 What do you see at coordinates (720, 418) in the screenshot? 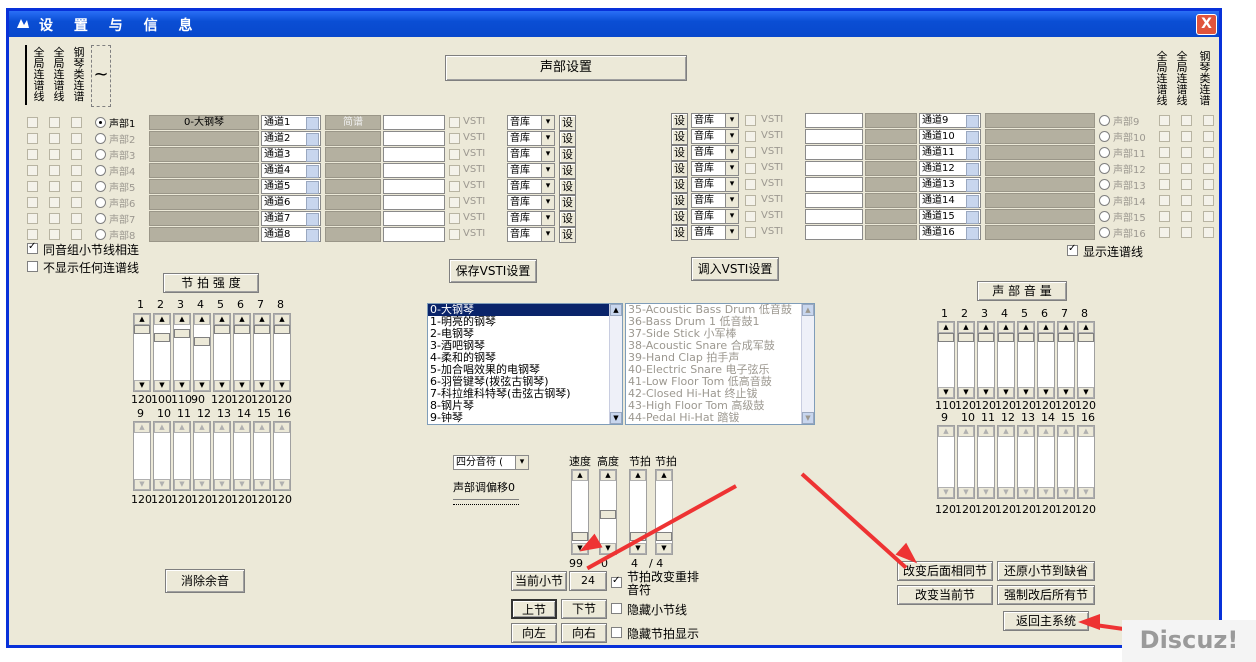
I see `drum-item: 44-Pedal Hi-Hat 踏钹` at bounding box center [720, 418].